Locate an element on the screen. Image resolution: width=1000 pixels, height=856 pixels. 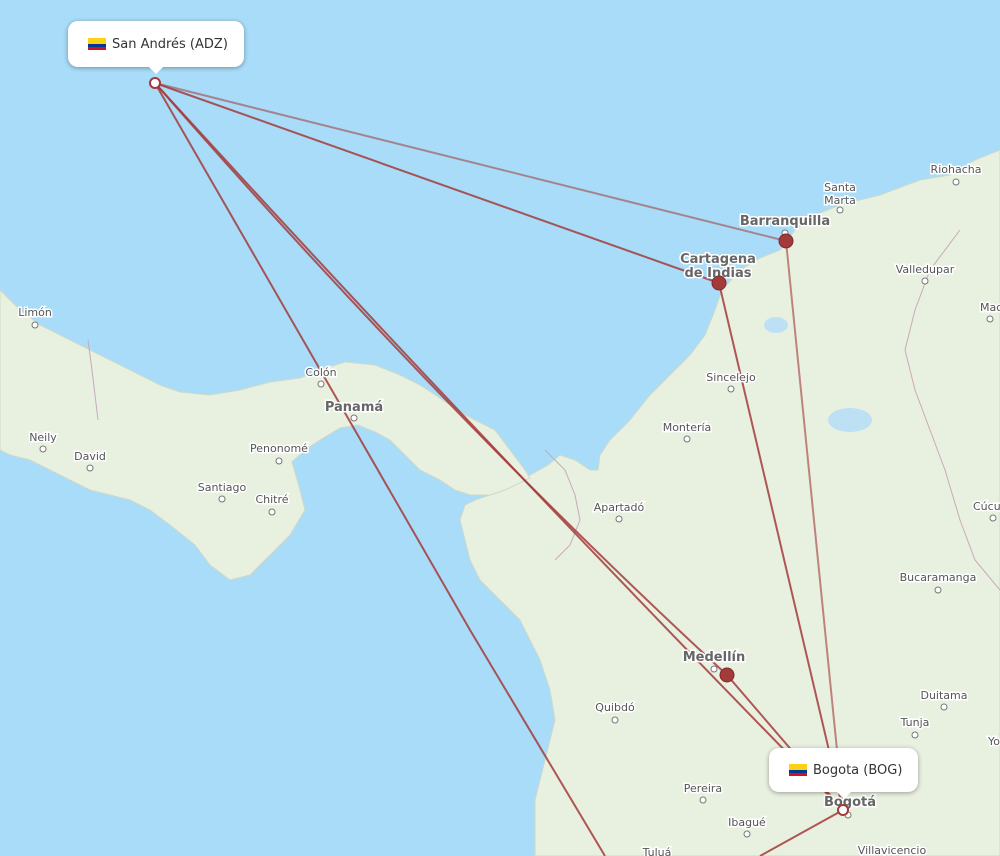
city-label: Limón is located at coordinates (35, 312).